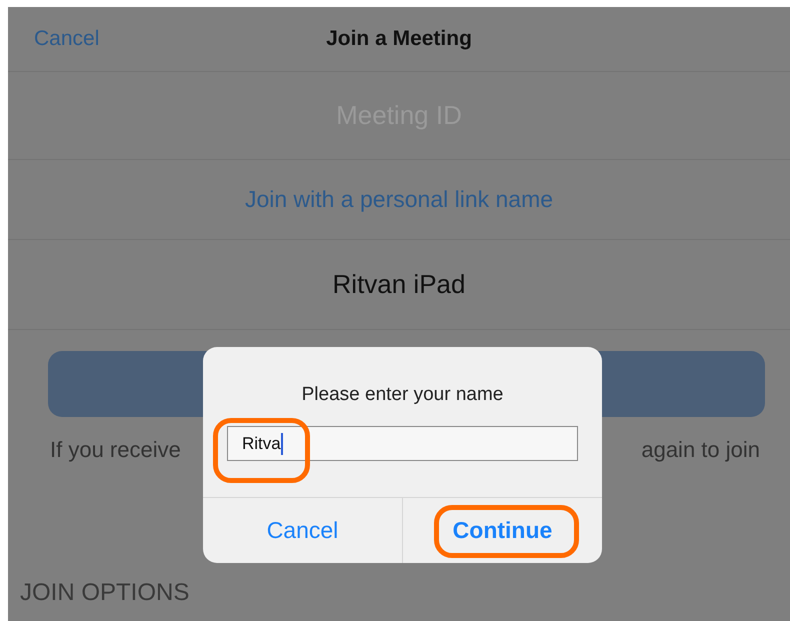 The height and width of the screenshot is (621, 790). What do you see at coordinates (399, 285) in the screenshot?
I see `display-name-field: Ritvan iPad` at bounding box center [399, 285].